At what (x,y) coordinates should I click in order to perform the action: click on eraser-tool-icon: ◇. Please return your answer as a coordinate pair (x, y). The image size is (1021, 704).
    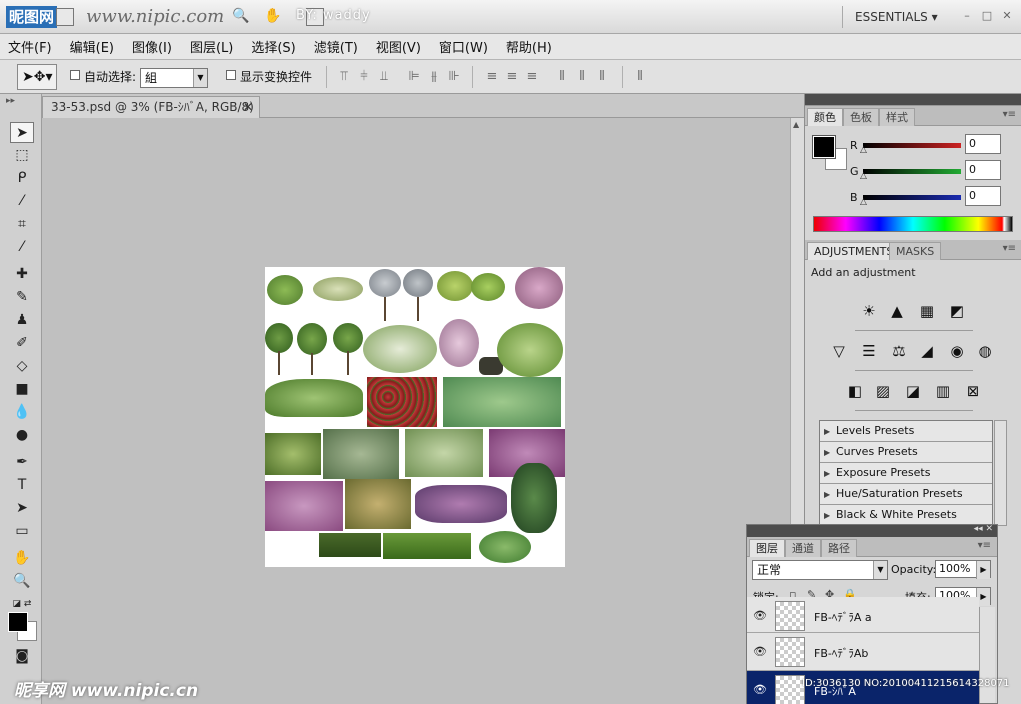
    Looking at the image, I should click on (22, 366).